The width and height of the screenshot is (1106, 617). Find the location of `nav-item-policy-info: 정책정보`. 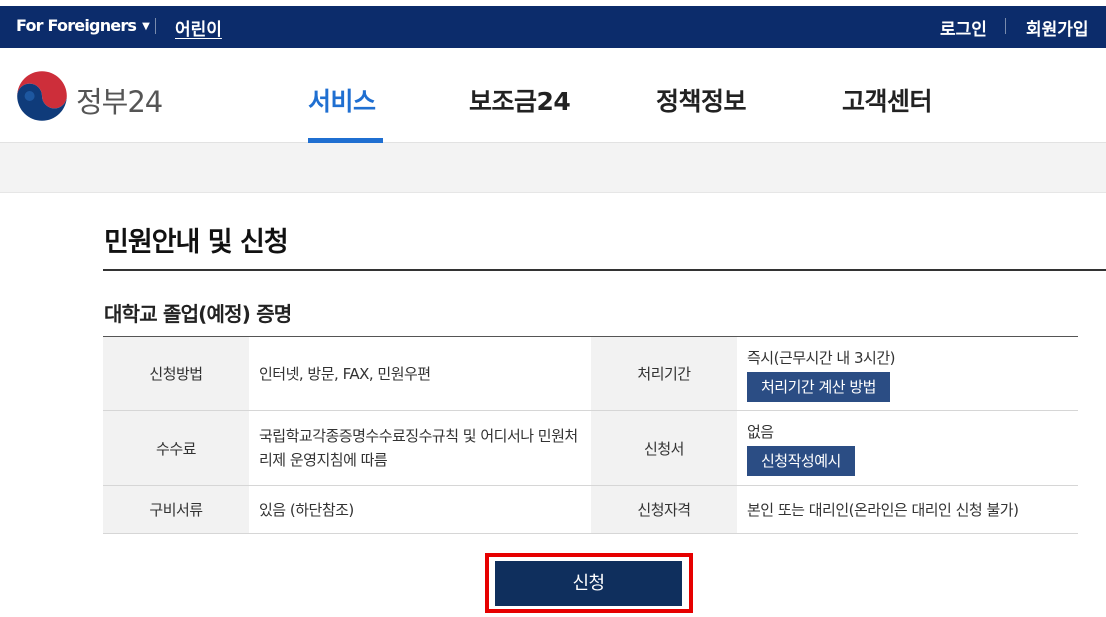

nav-item-policy-info: 정책정보 is located at coordinates (701, 100).